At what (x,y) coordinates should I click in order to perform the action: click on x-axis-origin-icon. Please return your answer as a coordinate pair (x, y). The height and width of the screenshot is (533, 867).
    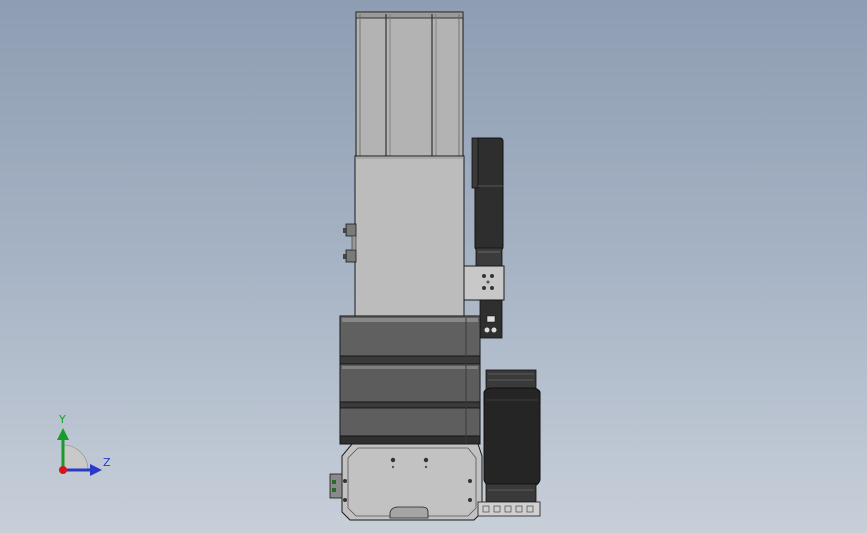
    Looking at the image, I should click on (63, 470).